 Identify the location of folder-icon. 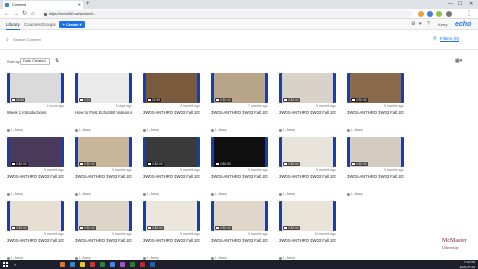
(82, 264).